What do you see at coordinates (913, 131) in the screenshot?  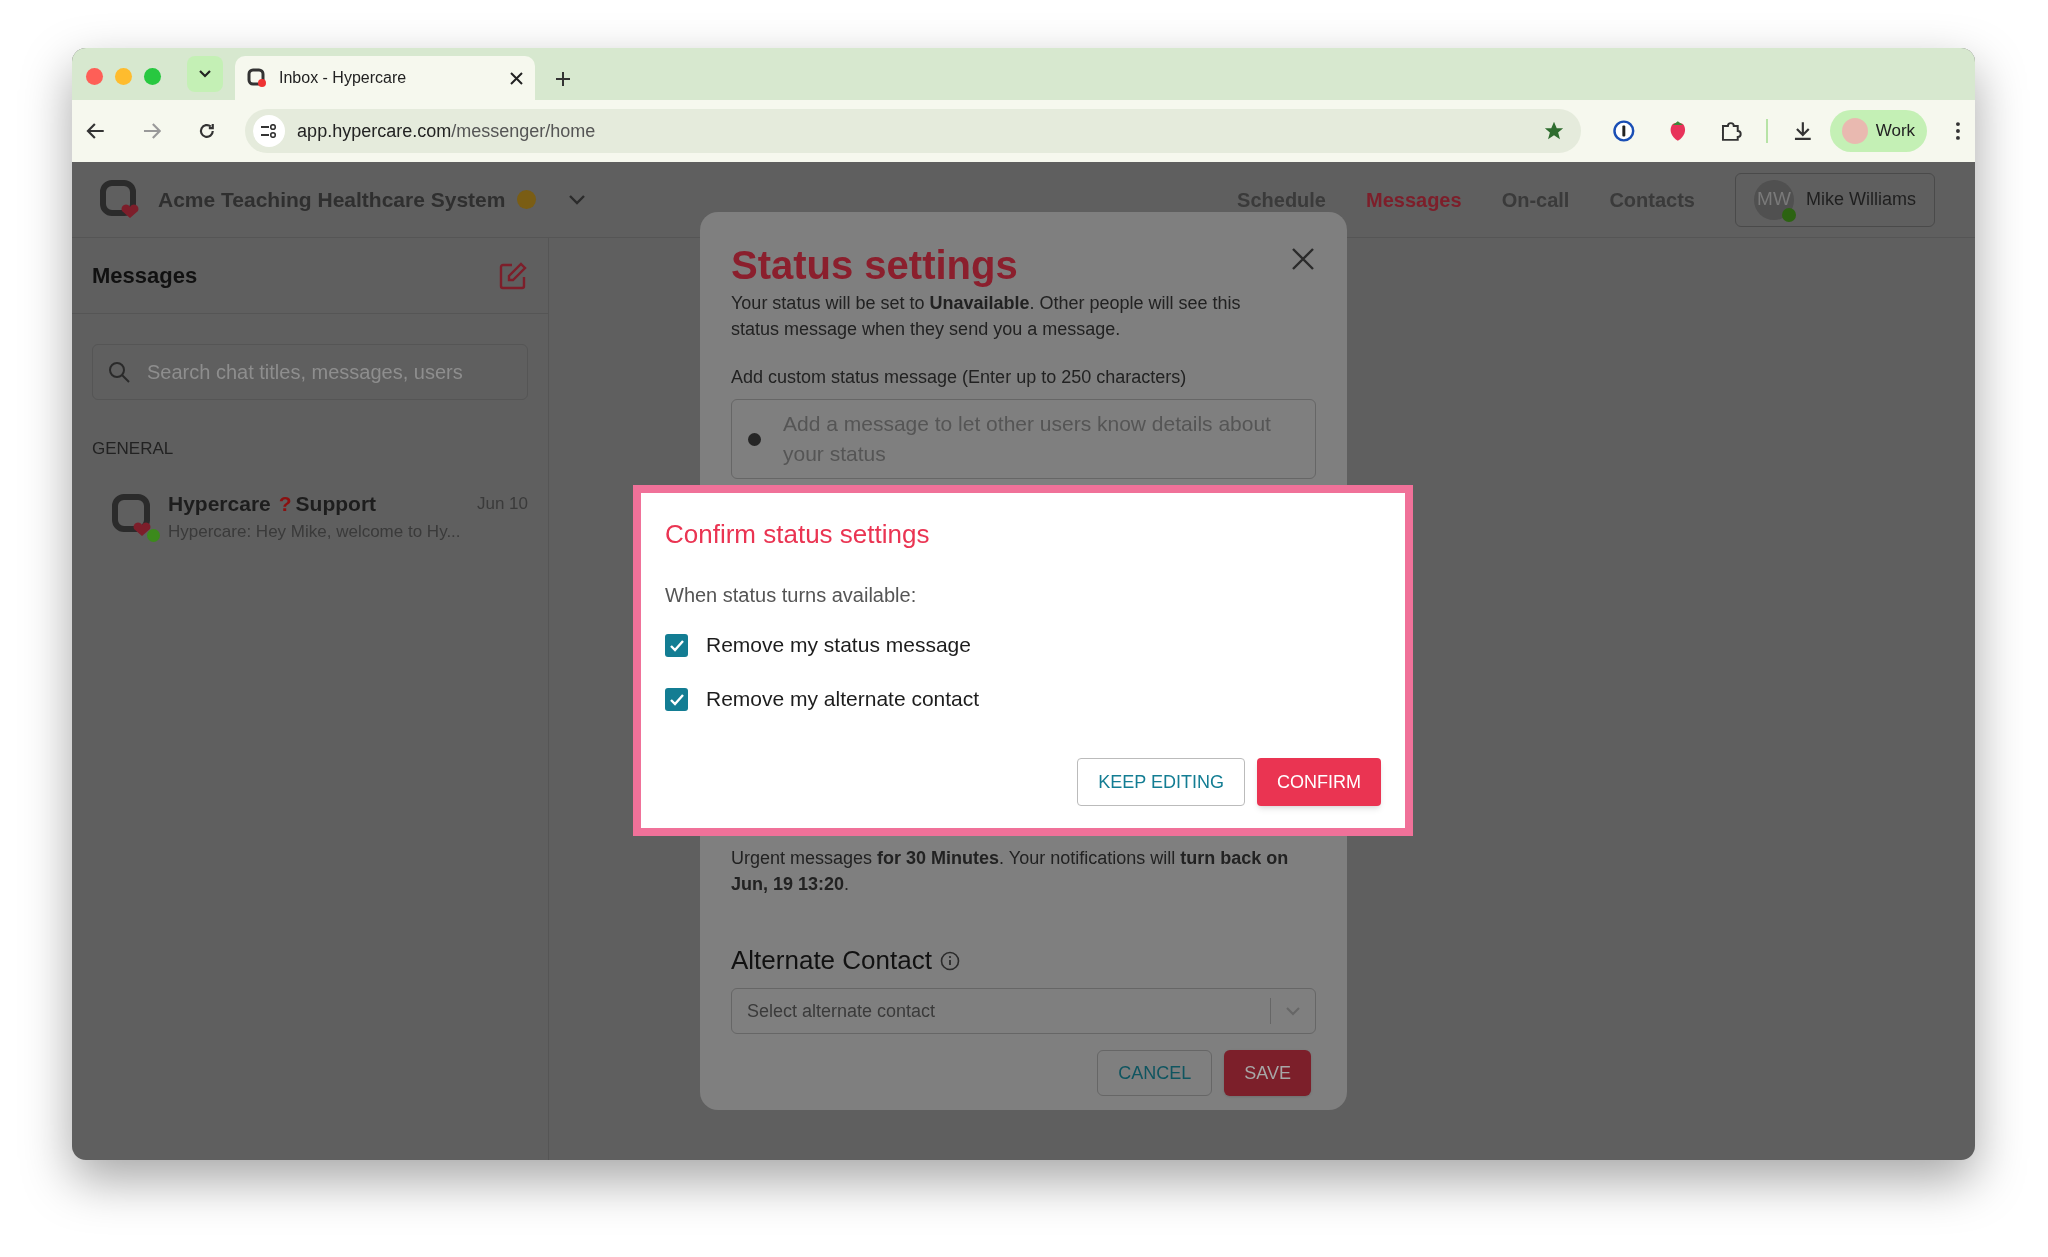 I see `address-bar: app.hypercare.com/messenger/home` at bounding box center [913, 131].